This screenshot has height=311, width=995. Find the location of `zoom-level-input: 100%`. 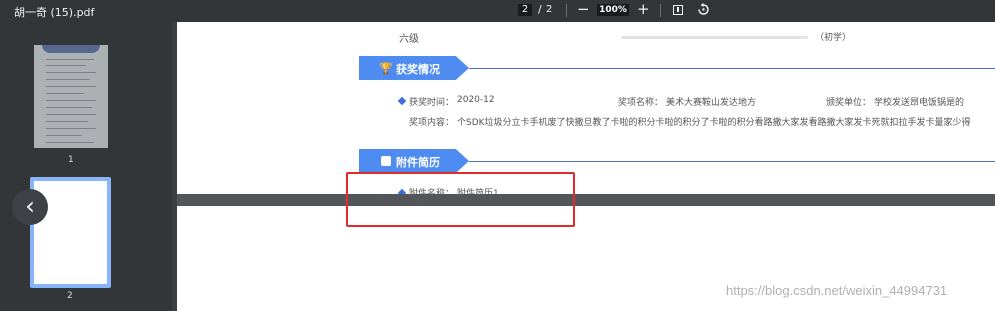

zoom-level-input: 100% is located at coordinates (613, 10).